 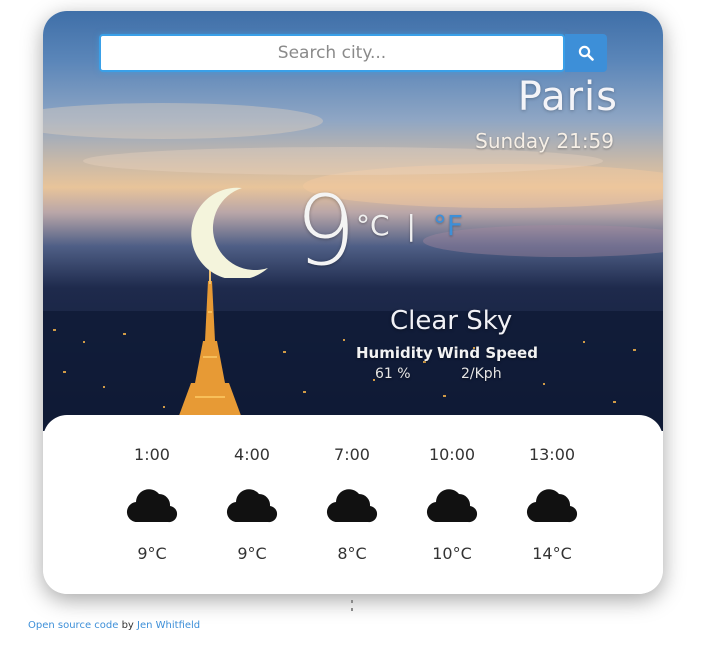 I want to click on search-box, so click(x=332, y=53).